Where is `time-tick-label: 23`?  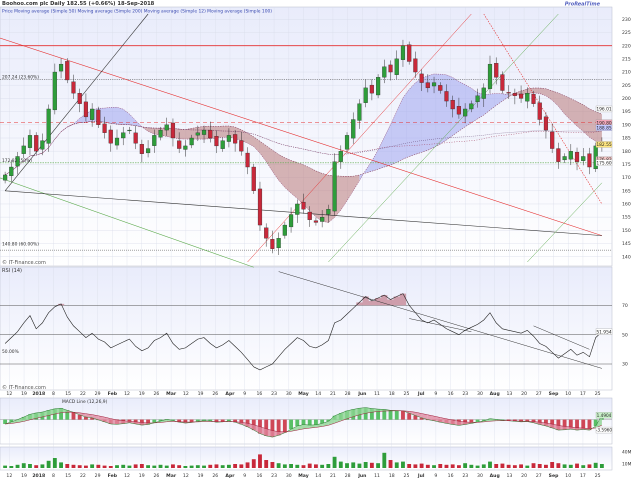
time-tick-label: 23 is located at coordinates (274, 394).